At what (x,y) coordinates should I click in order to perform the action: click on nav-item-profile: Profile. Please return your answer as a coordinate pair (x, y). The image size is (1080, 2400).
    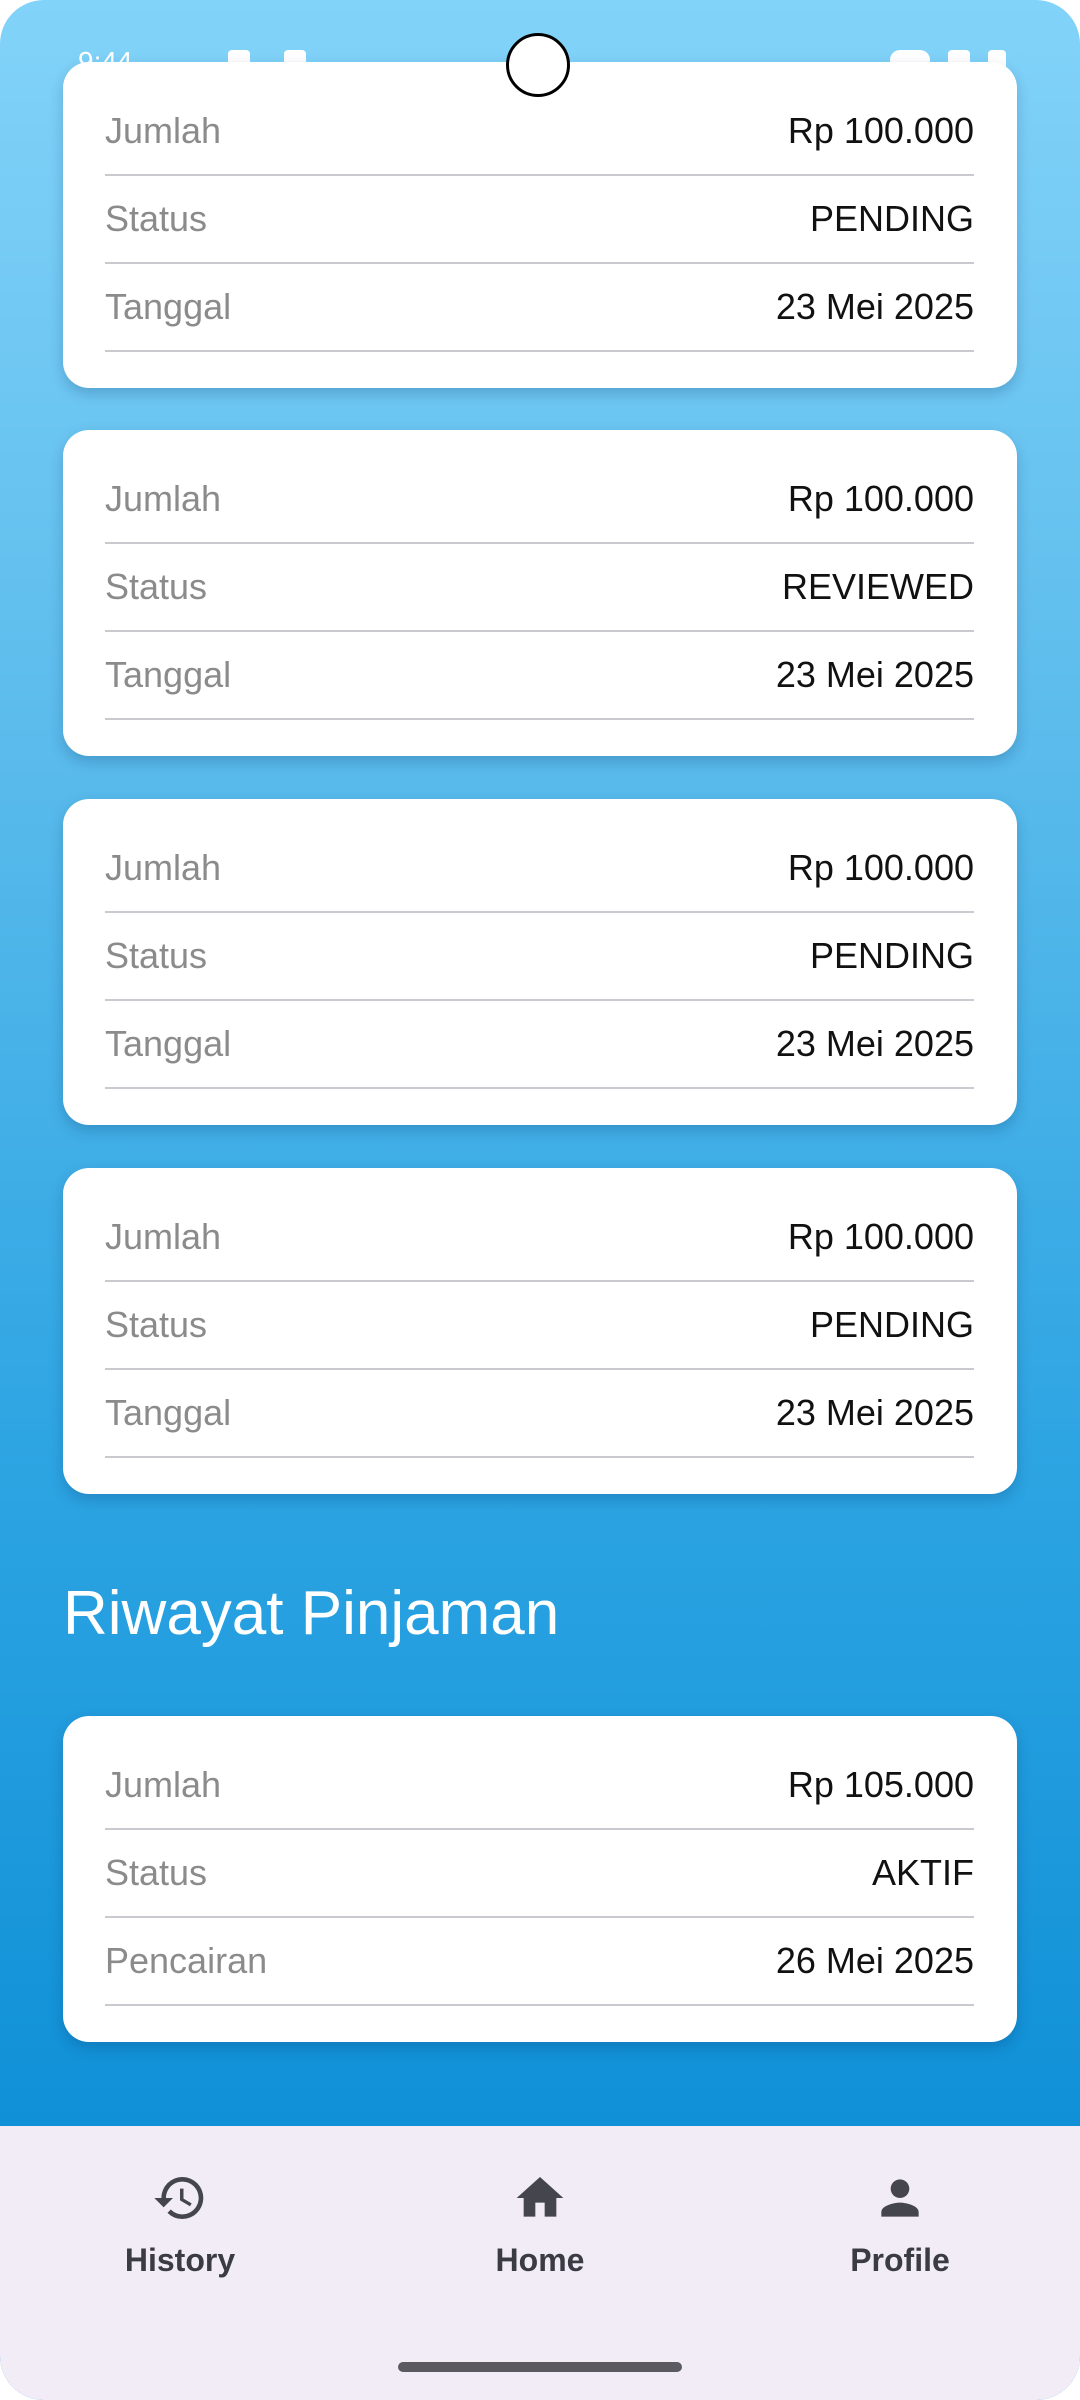
    Looking at the image, I should click on (900, 2226).